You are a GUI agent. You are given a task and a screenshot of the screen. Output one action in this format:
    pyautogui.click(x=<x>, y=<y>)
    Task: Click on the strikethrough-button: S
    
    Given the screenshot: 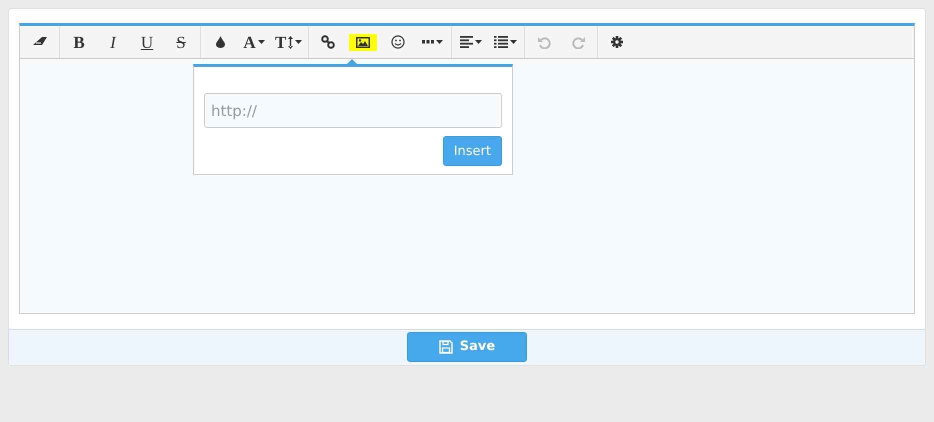 What is the action you would take?
    pyautogui.click(x=181, y=42)
    